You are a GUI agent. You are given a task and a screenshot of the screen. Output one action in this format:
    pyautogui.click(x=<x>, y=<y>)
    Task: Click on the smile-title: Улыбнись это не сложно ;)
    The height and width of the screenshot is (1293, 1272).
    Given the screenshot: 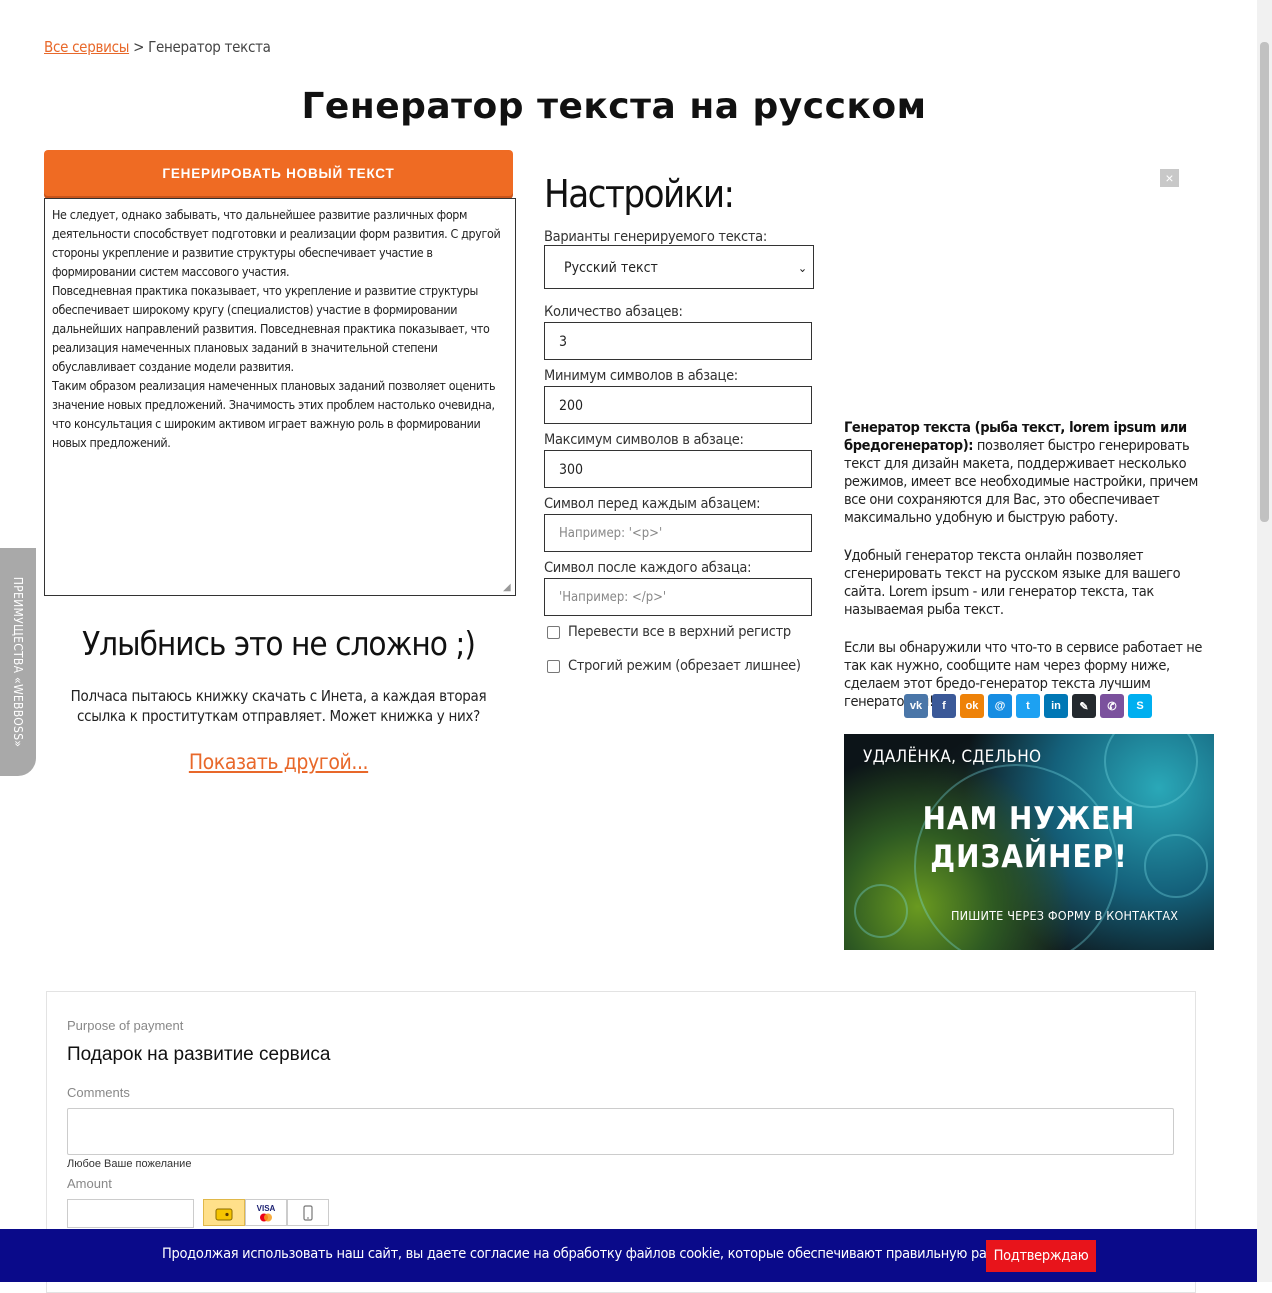 What is the action you would take?
    pyautogui.click(x=279, y=643)
    